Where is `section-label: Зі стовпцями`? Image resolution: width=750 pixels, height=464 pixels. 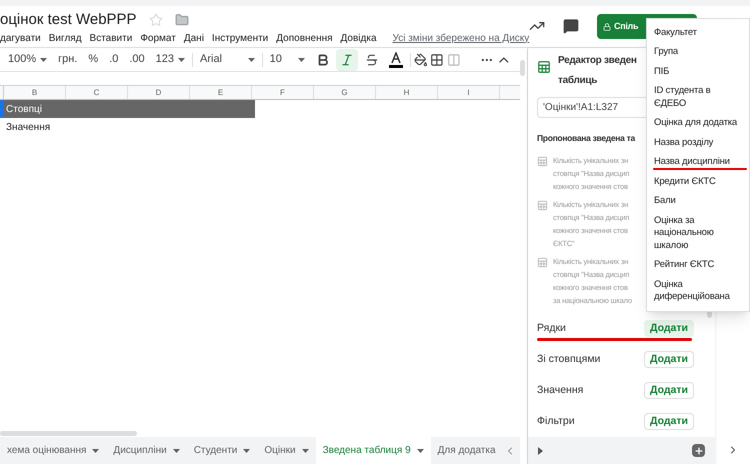 section-label: Зі стовпцями is located at coordinates (568, 359).